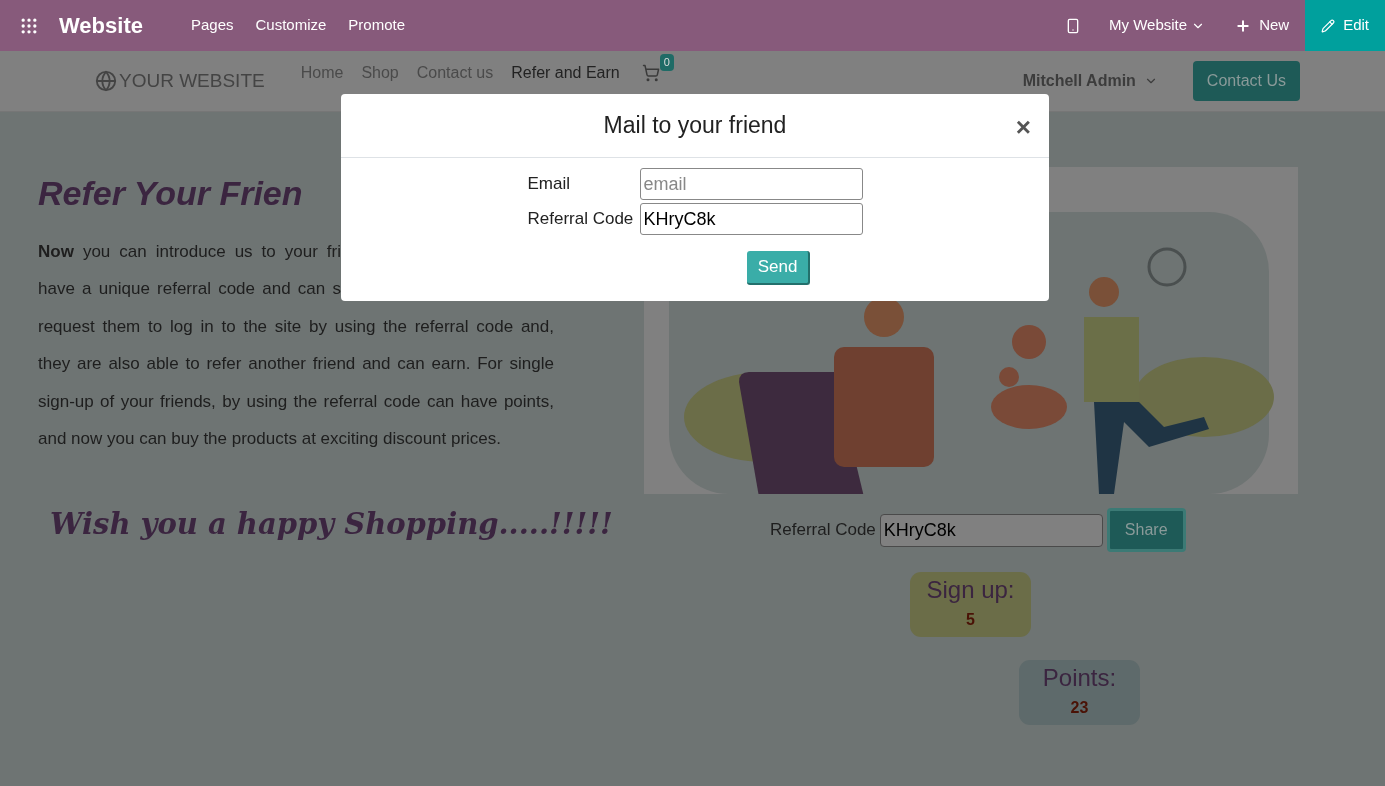  I want to click on referral-code-field: KHryC8k, so click(991, 530).